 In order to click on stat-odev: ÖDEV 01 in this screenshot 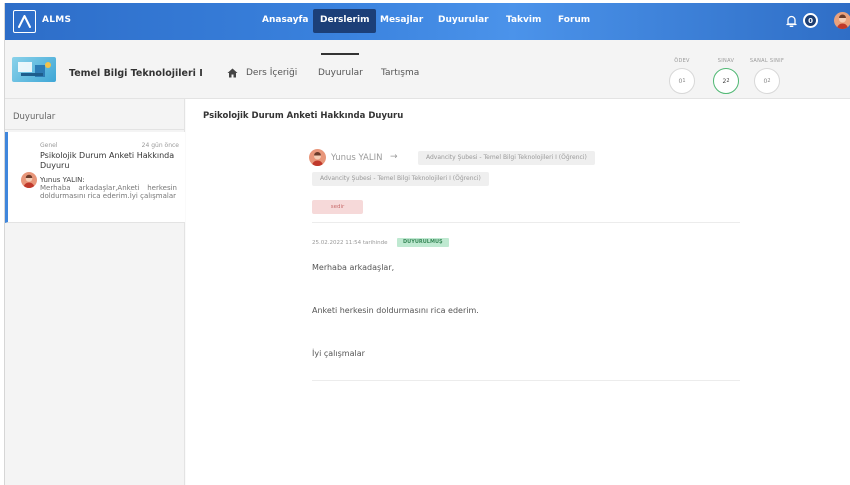, I will do `click(682, 76)`.